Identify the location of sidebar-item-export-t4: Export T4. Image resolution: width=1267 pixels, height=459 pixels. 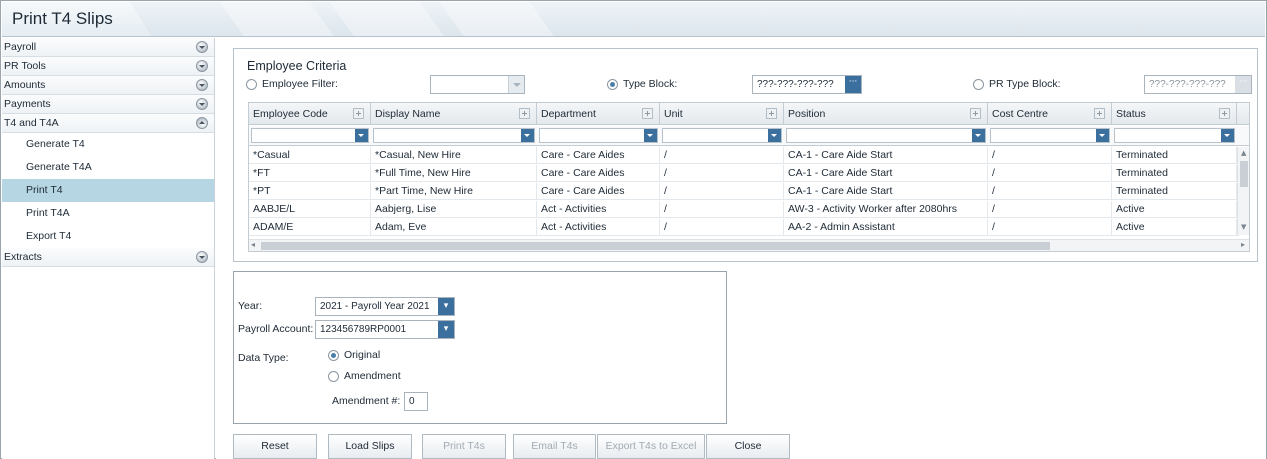
(108, 236).